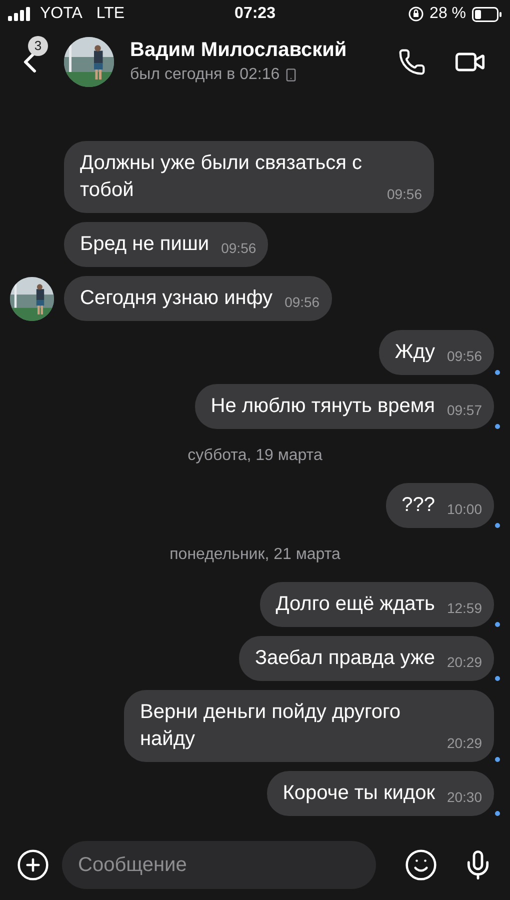  Describe the element at coordinates (322, 406) in the screenshot. I see `message-text: Не люблю тянуть время` at that location.